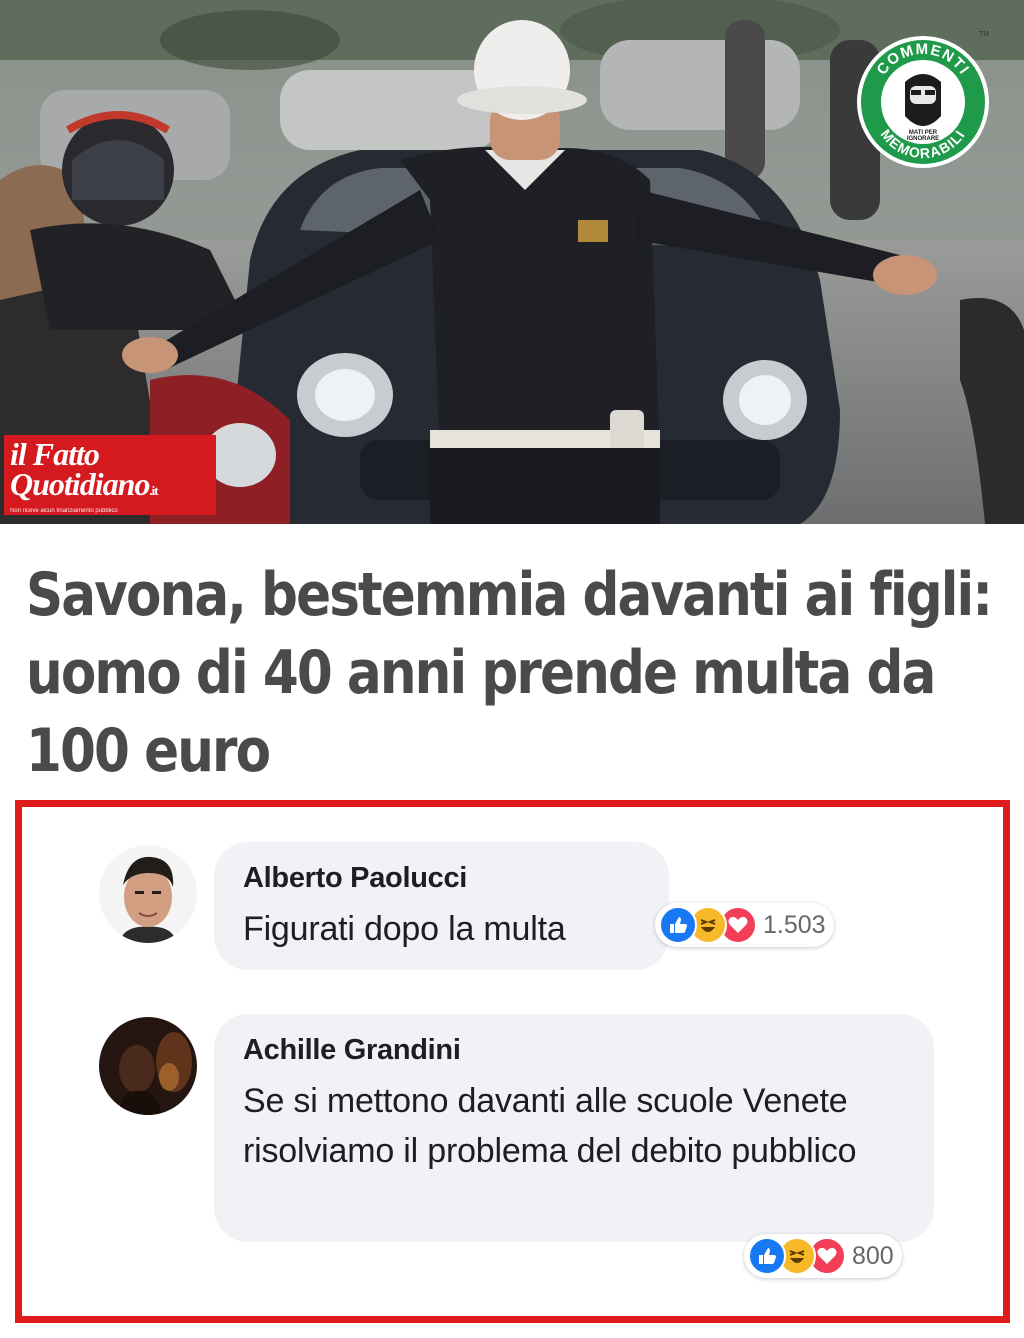 This screenshot has height=1338, width=1024. What do you see at coordinates (984, 34) in the screenshot?
I see `badge-trademark: TM` at bounding box center [984, 34].